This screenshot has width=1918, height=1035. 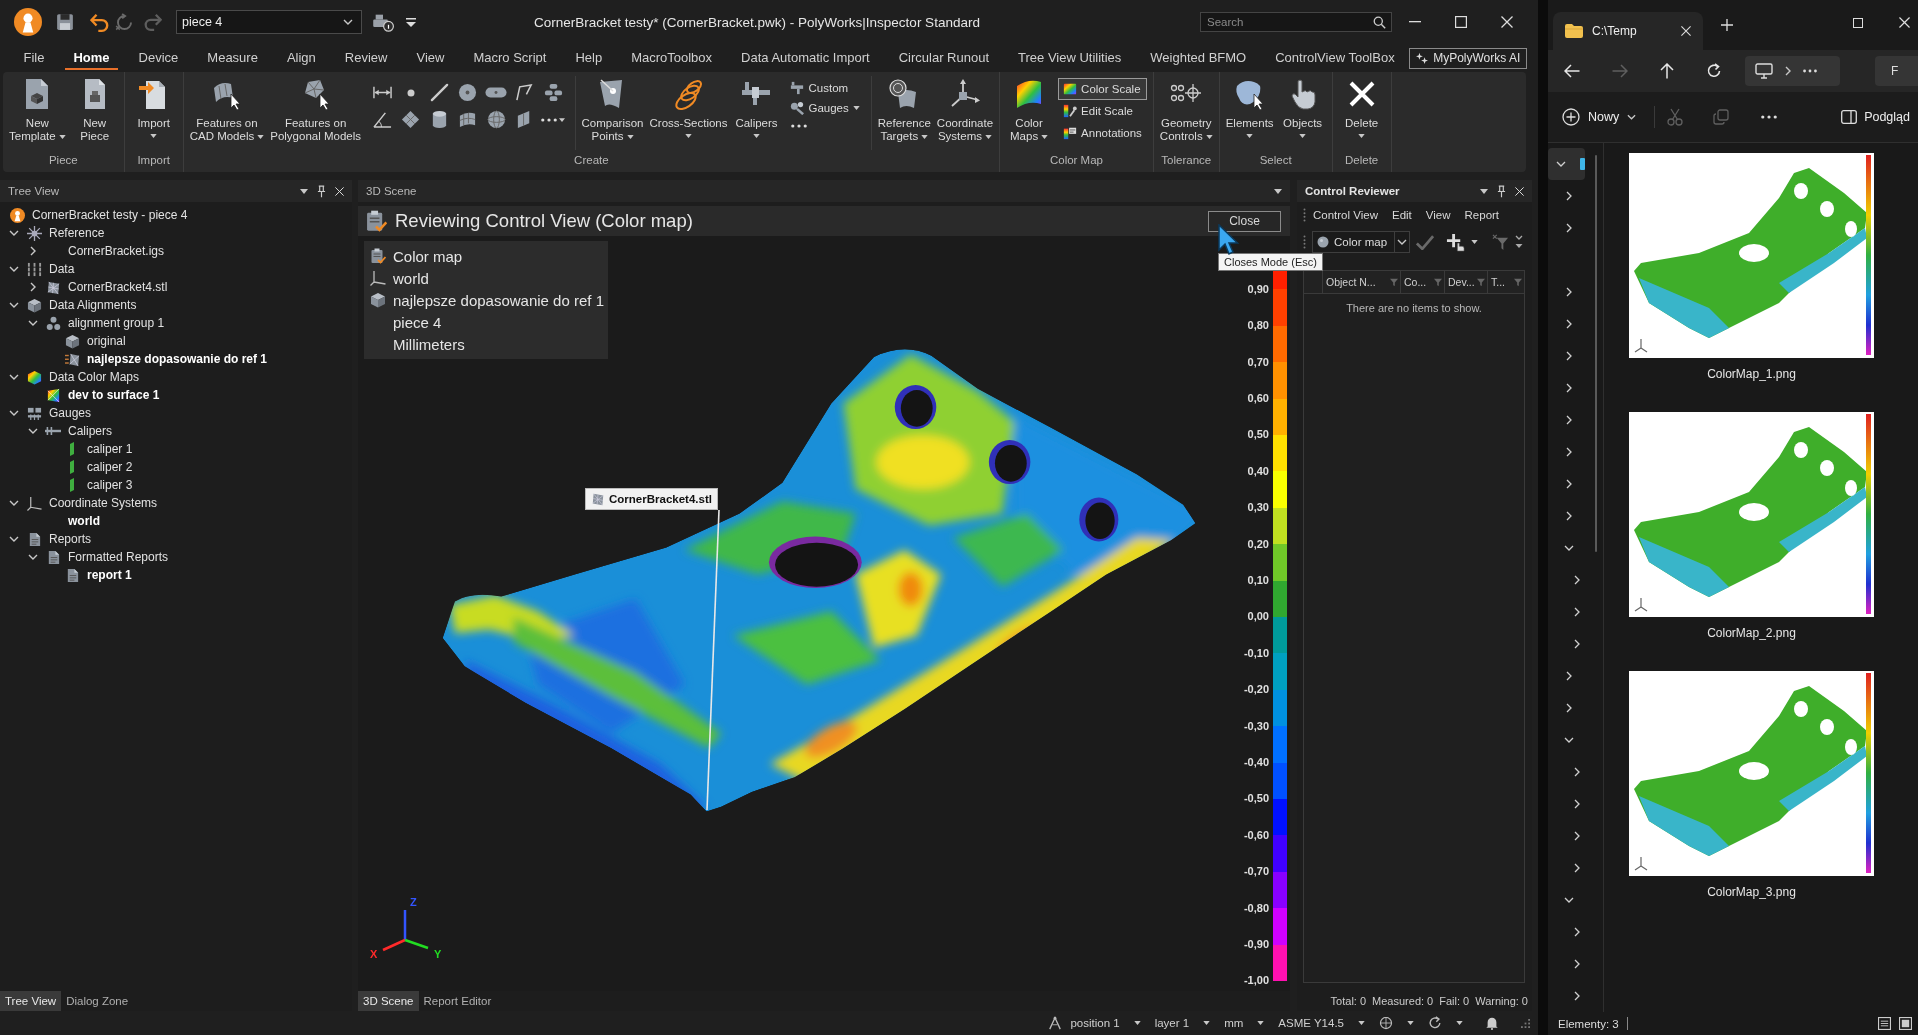 I want to click on tree-item: Formatted Reports, so click(x=118, y=557).